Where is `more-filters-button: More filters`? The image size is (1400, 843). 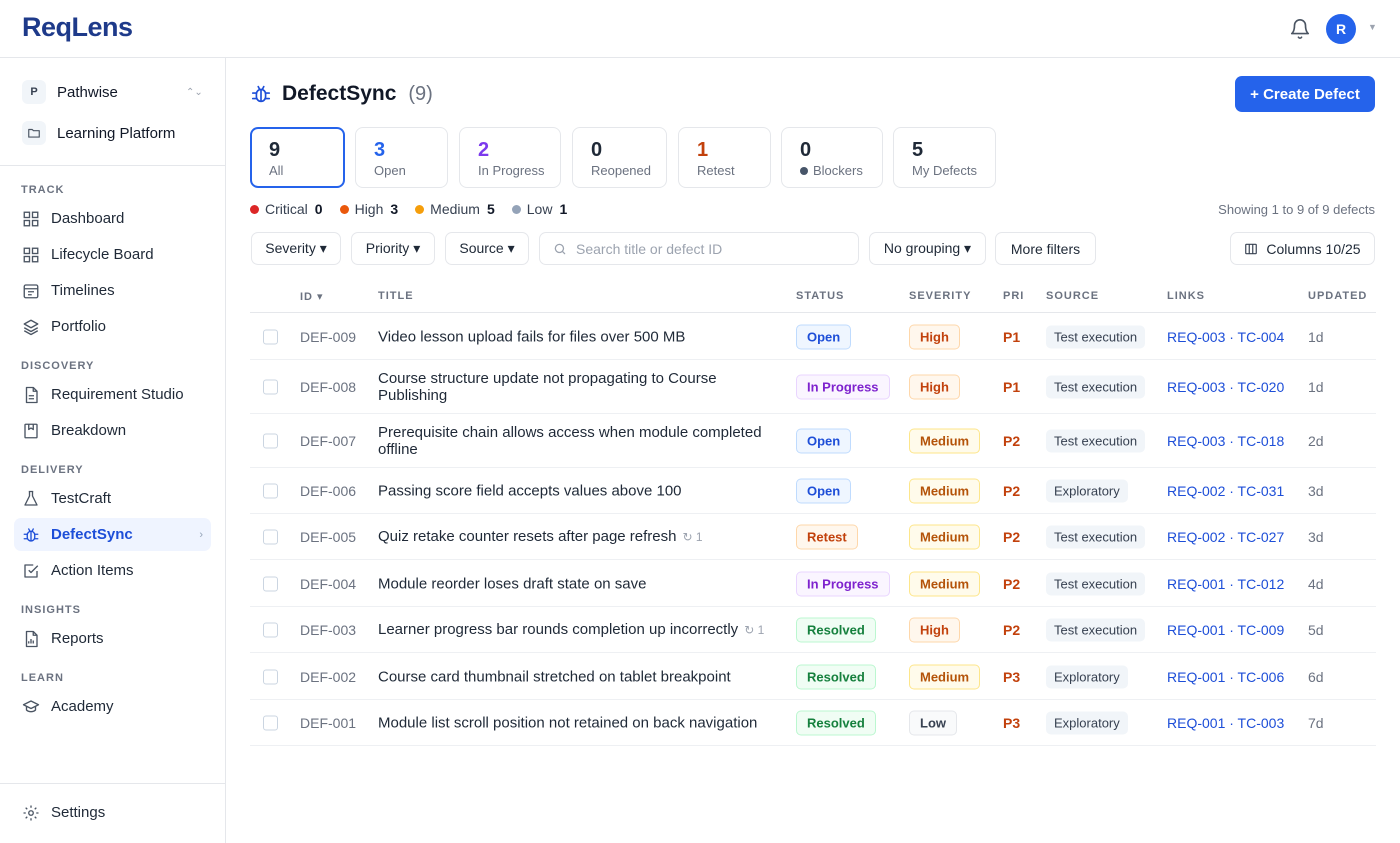
more-filters-button: More filters is located at coordinates (1045, 248).